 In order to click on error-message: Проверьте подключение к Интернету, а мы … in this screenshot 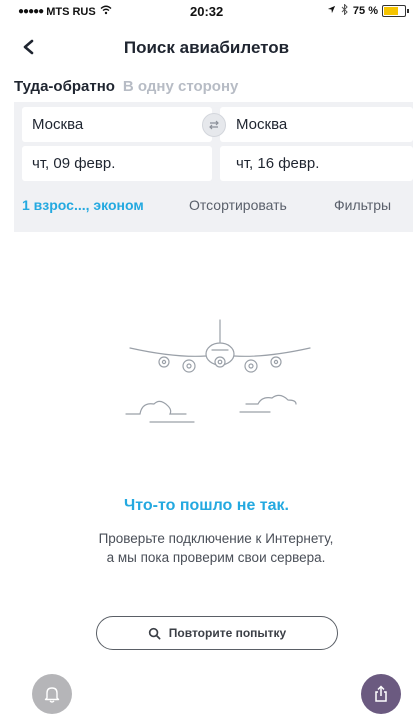, I will do `click(216, 548)`.